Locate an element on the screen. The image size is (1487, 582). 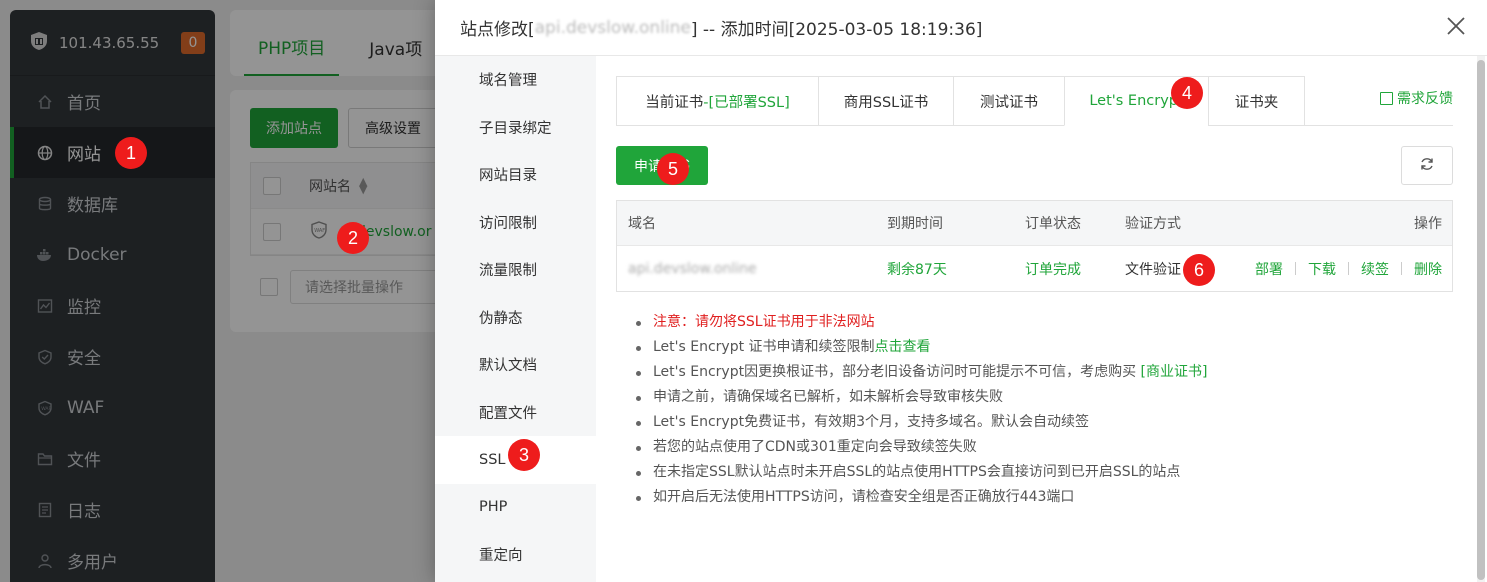
tab-cert-folder: 证书夹 is located at coordinates (1256, 101).